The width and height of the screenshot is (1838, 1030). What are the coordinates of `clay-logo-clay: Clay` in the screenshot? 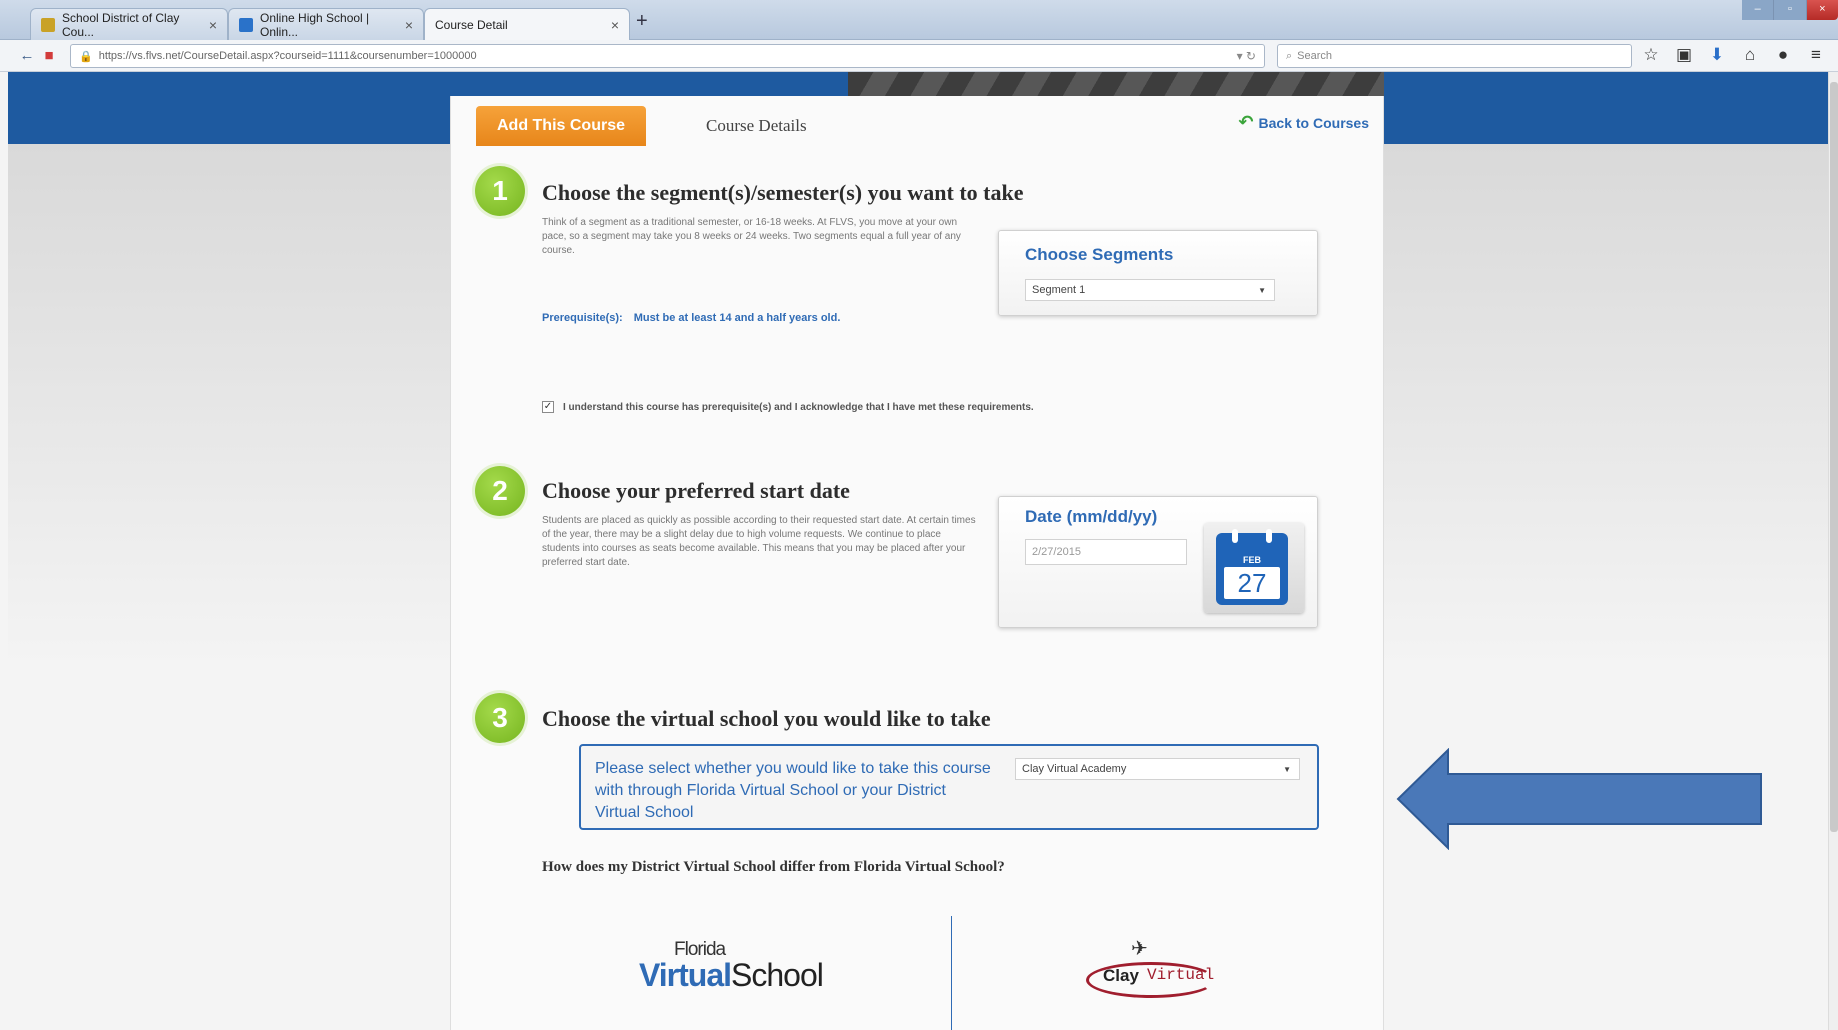 It's located at (1121, 975).